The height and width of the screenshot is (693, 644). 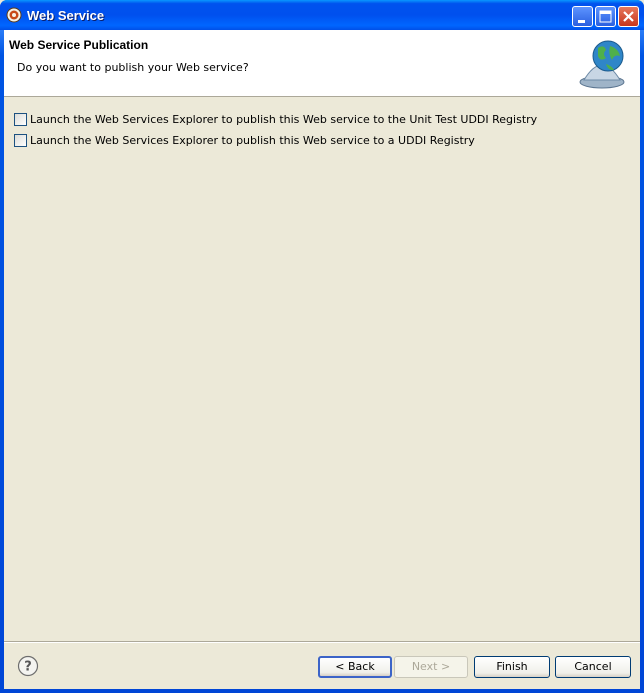 What do you see at coordinates (20, 119) in the screenshot?
I see `unit-test-uddi-checkbox` at bounding box center [20, 119].